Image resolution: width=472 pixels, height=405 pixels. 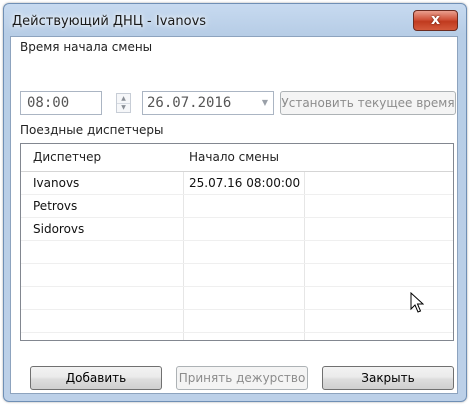 I want to click on title-bar: Действующий ДНЦ - Ivanovs x, so click(x=235, y=21).